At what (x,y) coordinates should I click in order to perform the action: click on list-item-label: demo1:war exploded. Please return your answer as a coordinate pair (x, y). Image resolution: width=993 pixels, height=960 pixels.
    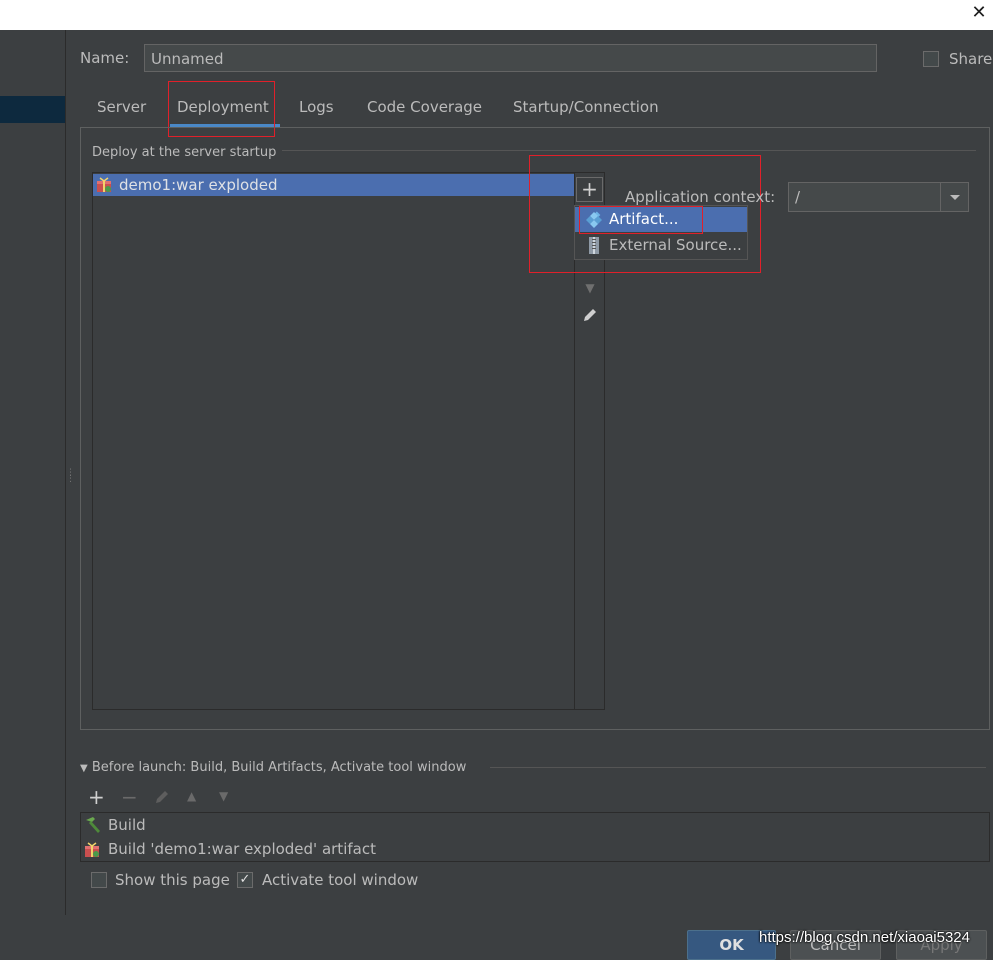
    Looking at the image, I should click on (198, 185).